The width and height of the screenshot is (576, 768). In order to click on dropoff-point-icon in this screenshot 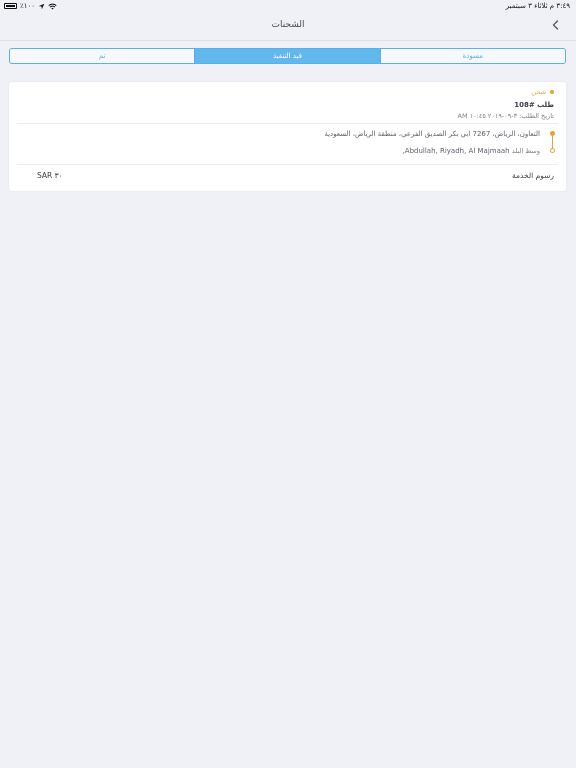, I will do `click(552, 150)`.